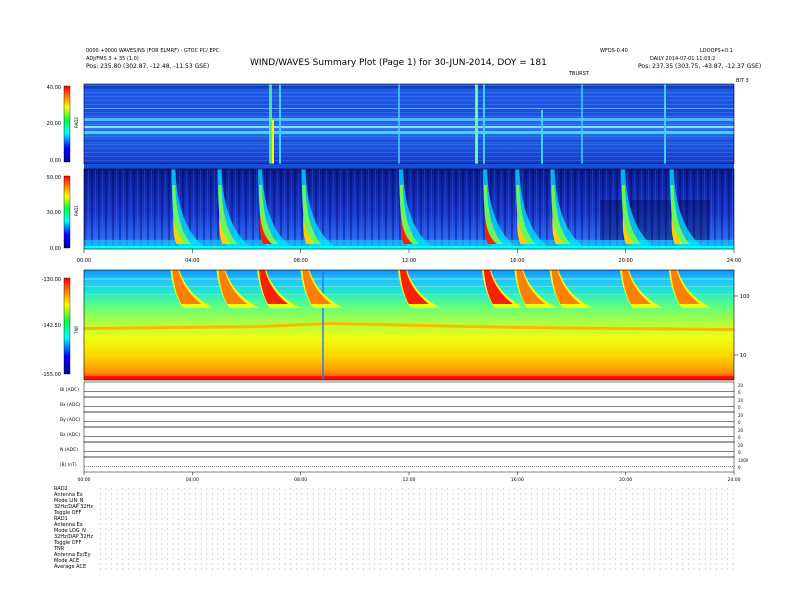 This screenshot has width=792, height=612. I want to click on x-tick-label: 04:00, so click(192, 261).